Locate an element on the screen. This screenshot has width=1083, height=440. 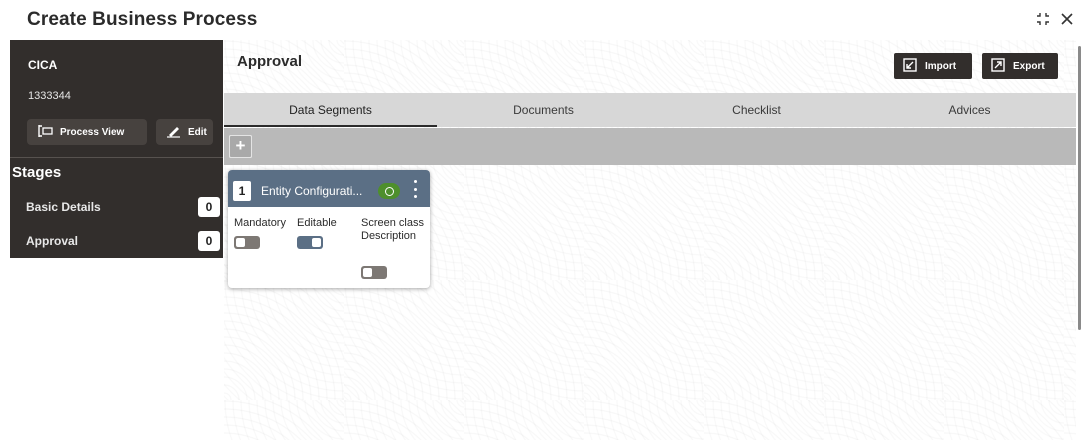
mandatory-toggle is located at coordinates (247, 242).